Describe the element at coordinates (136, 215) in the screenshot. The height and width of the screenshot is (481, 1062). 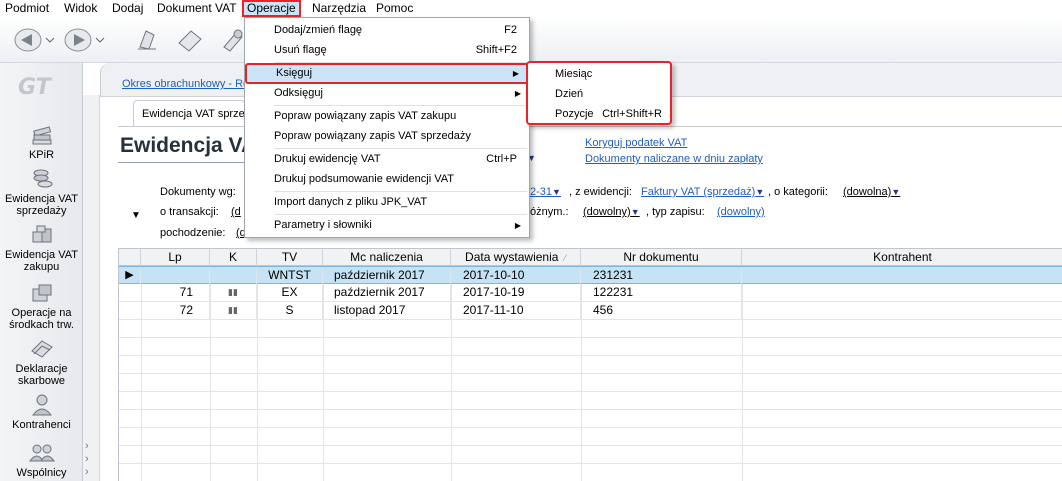
I see `collapse-filters-icon: ▼` at that location.